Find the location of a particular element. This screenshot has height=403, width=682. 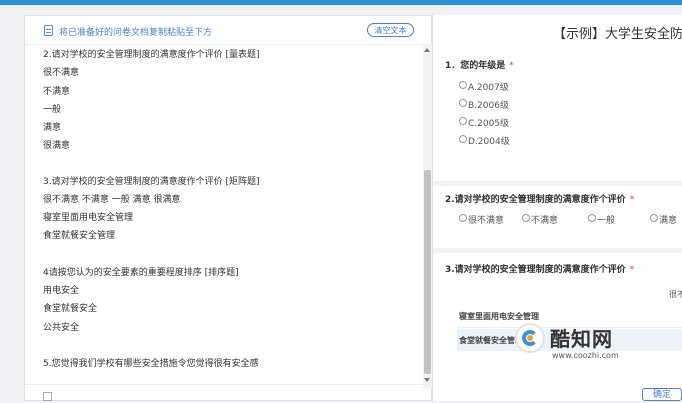

scrollbar-thumb is located at coordinates (427, 272).